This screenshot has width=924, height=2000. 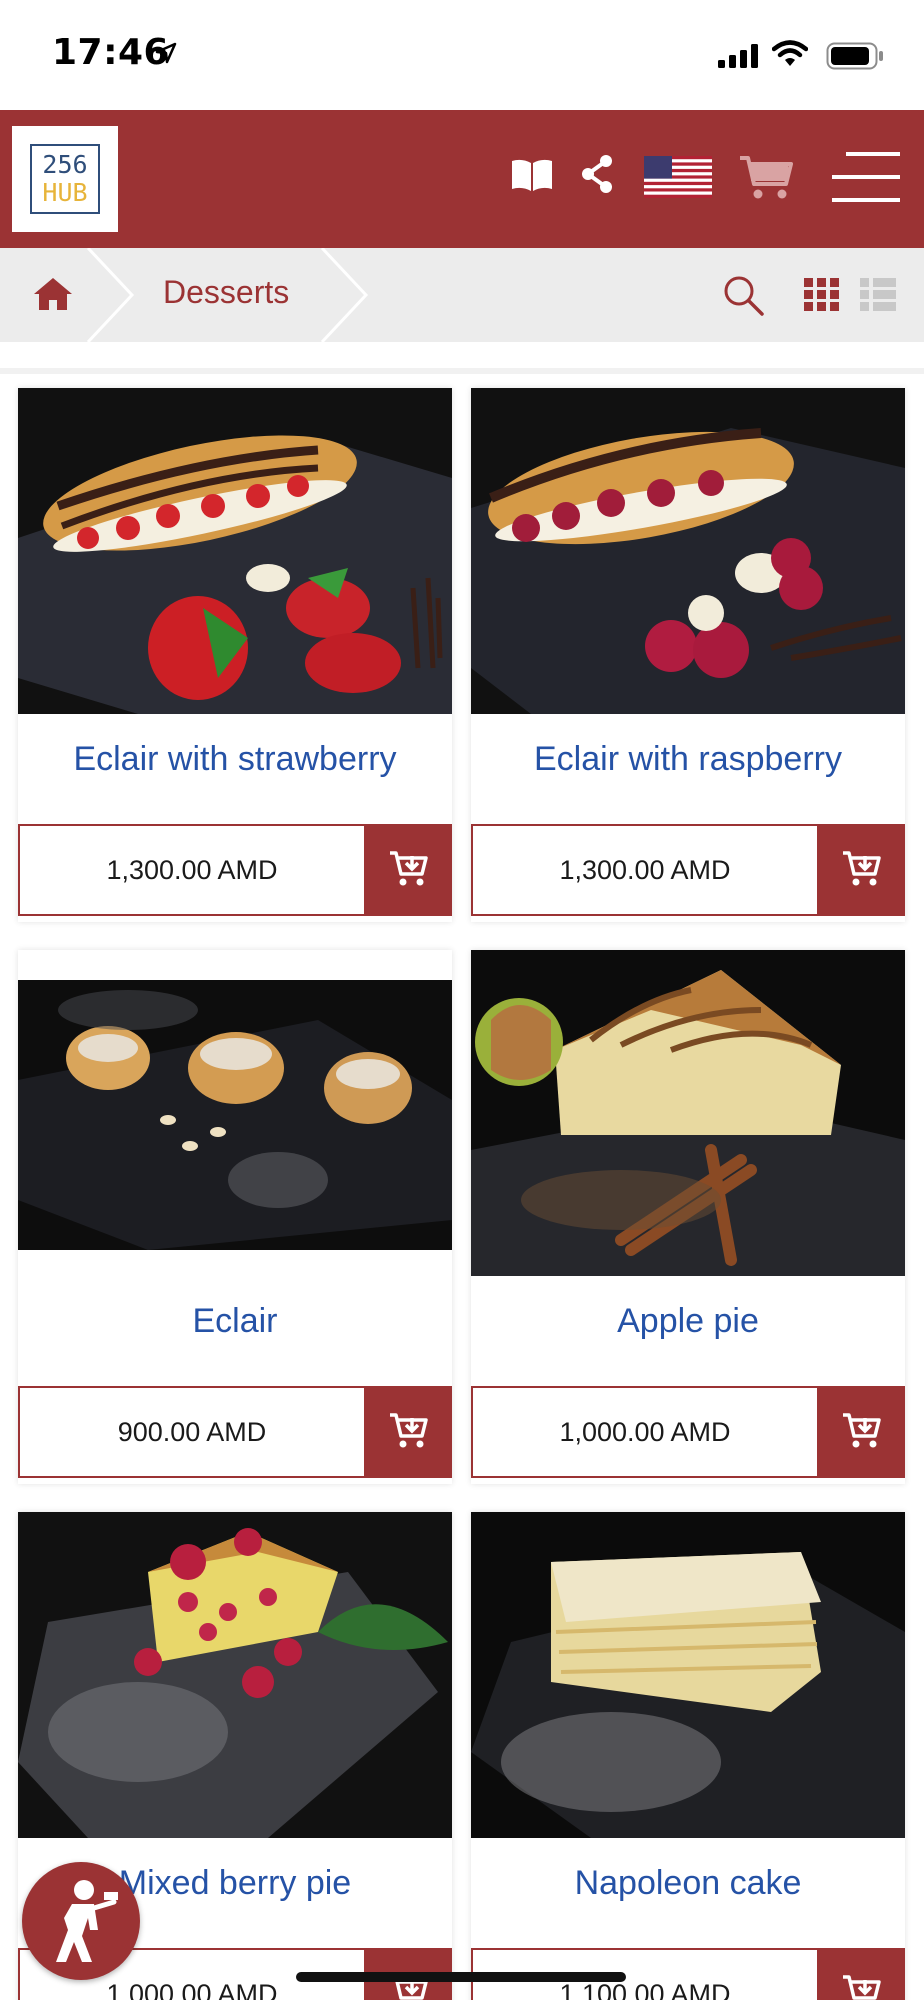 I want to click on book-icon, so click(x=532, y=175).